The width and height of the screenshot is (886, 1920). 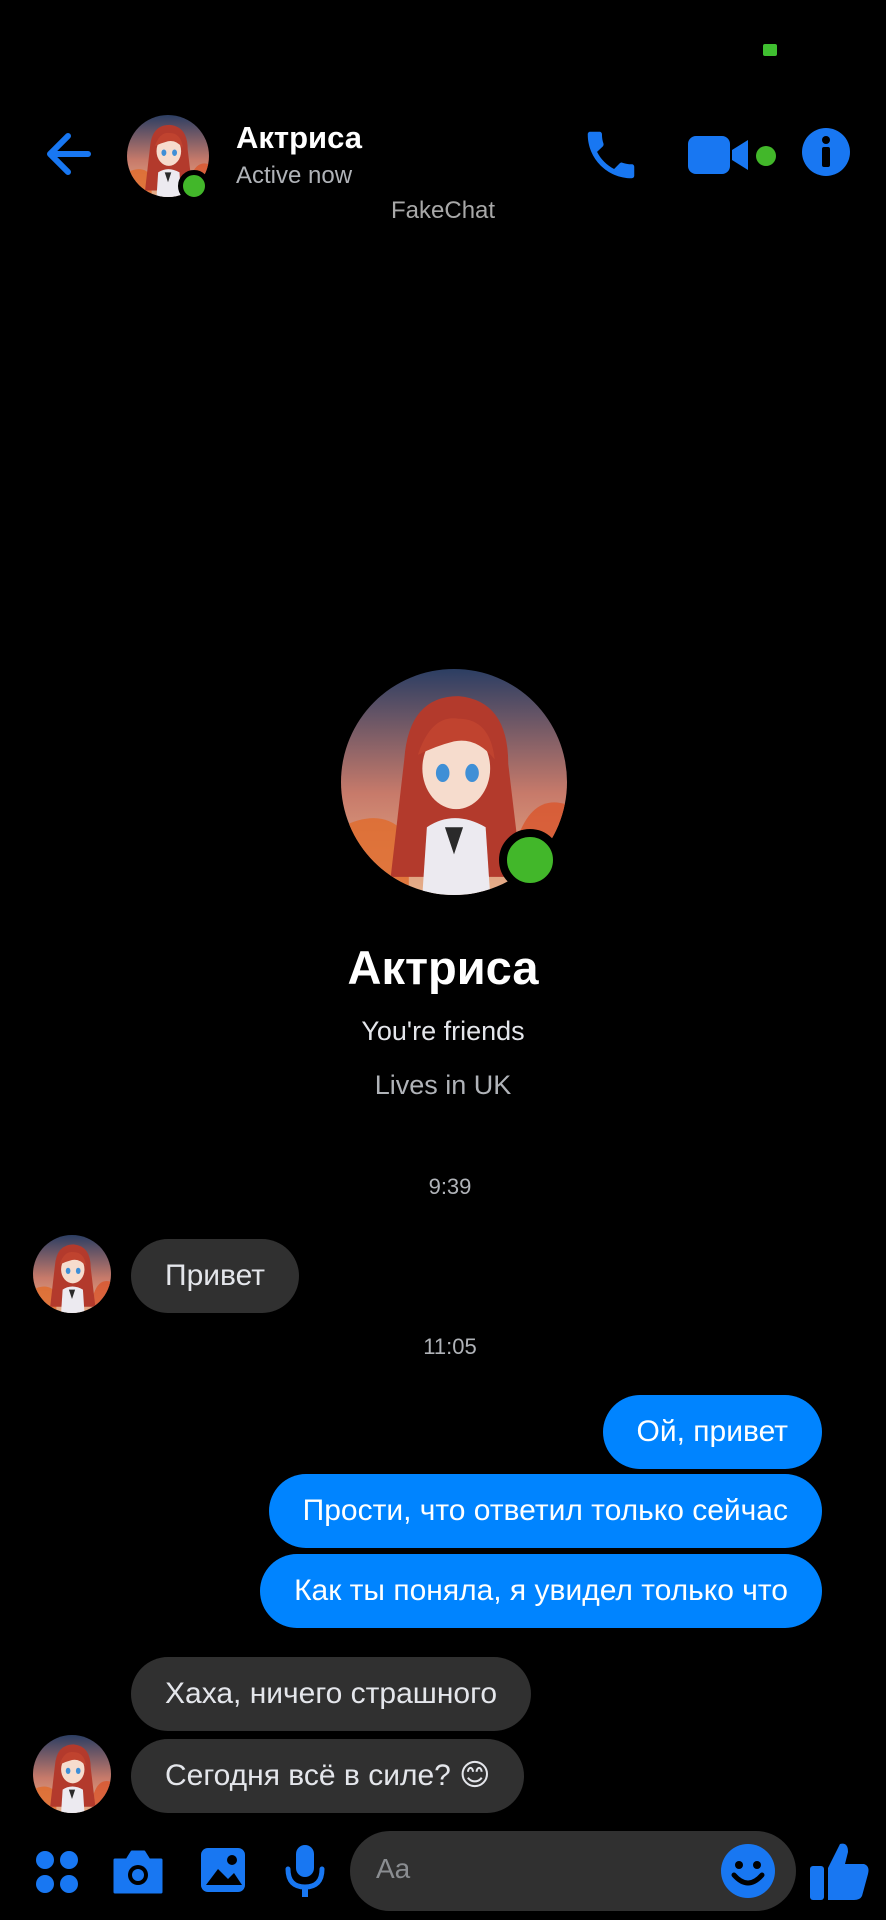 What do you see at coordinates (450, 1186) in the screenshot?
I see `timestamp: 9:39` at bounding box center [450, 1186].